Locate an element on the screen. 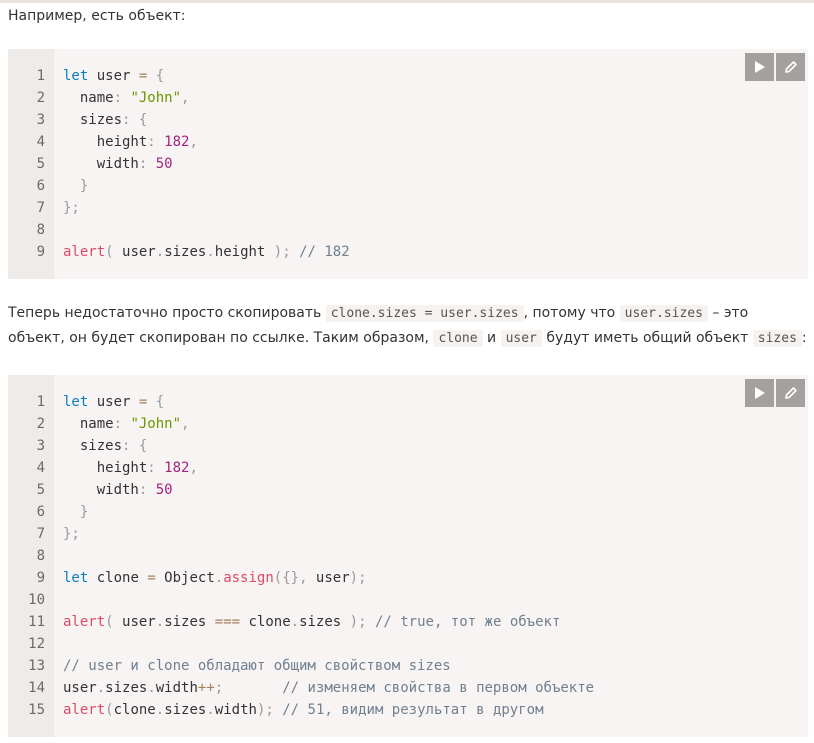  code-token: "John" is located at coordinates (156, 424).